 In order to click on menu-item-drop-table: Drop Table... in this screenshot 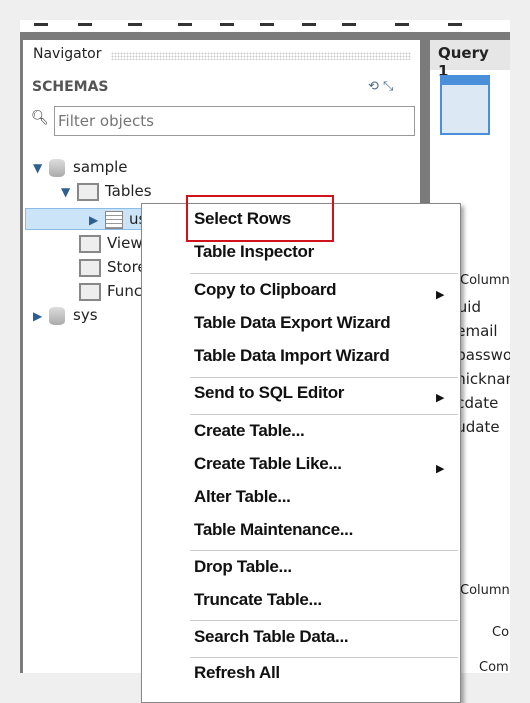, I will do `click(243, 567)`.